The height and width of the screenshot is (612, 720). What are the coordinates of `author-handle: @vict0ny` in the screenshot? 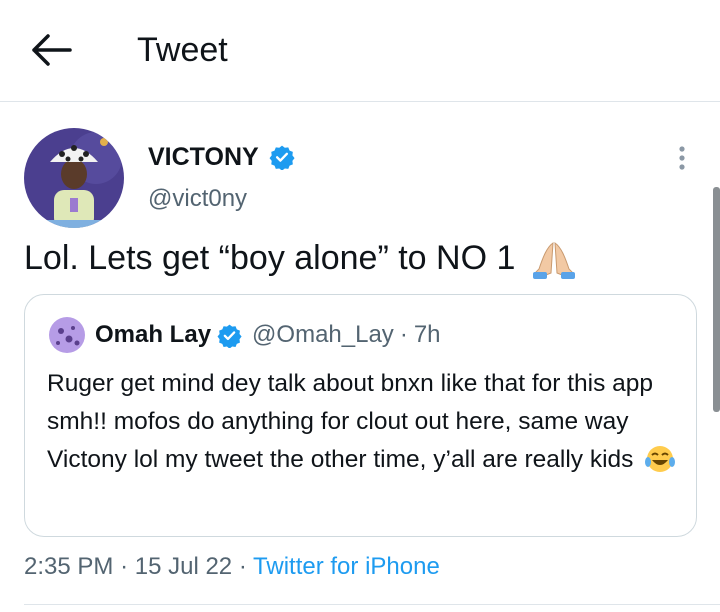 It's located at (197, 199).